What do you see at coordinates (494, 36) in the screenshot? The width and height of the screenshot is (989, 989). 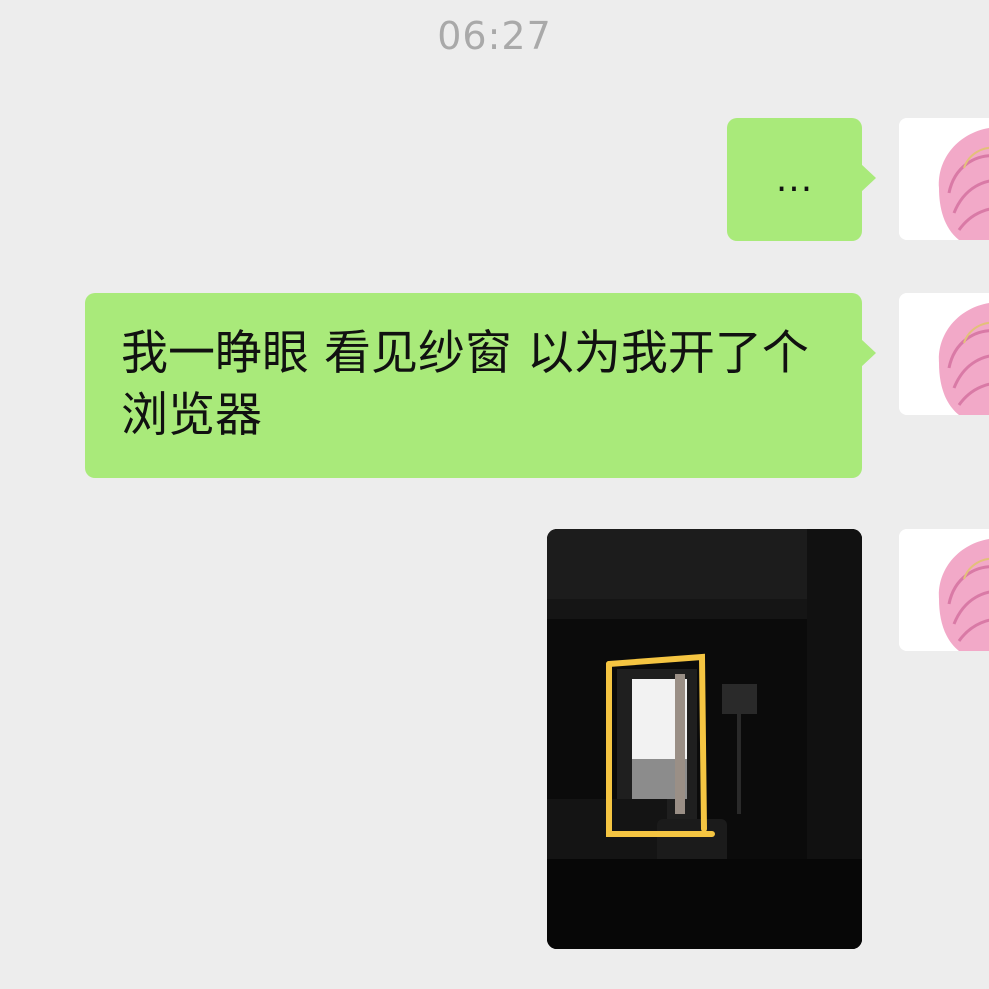 I see `message-timestamp: 06:27` at bounding box center [494, 36].